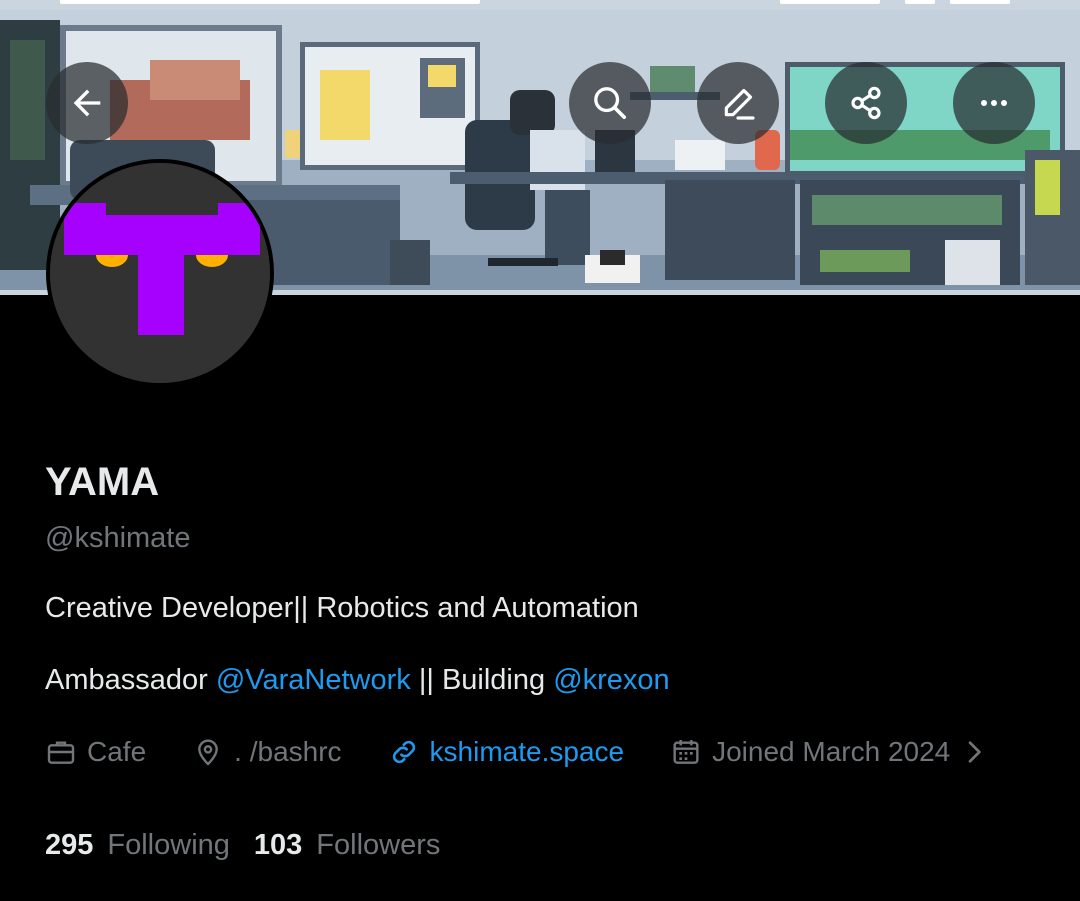 The width and height of the screenshot is (1080, 901). I want to click on arrow-left-icon, so click(87, 103).